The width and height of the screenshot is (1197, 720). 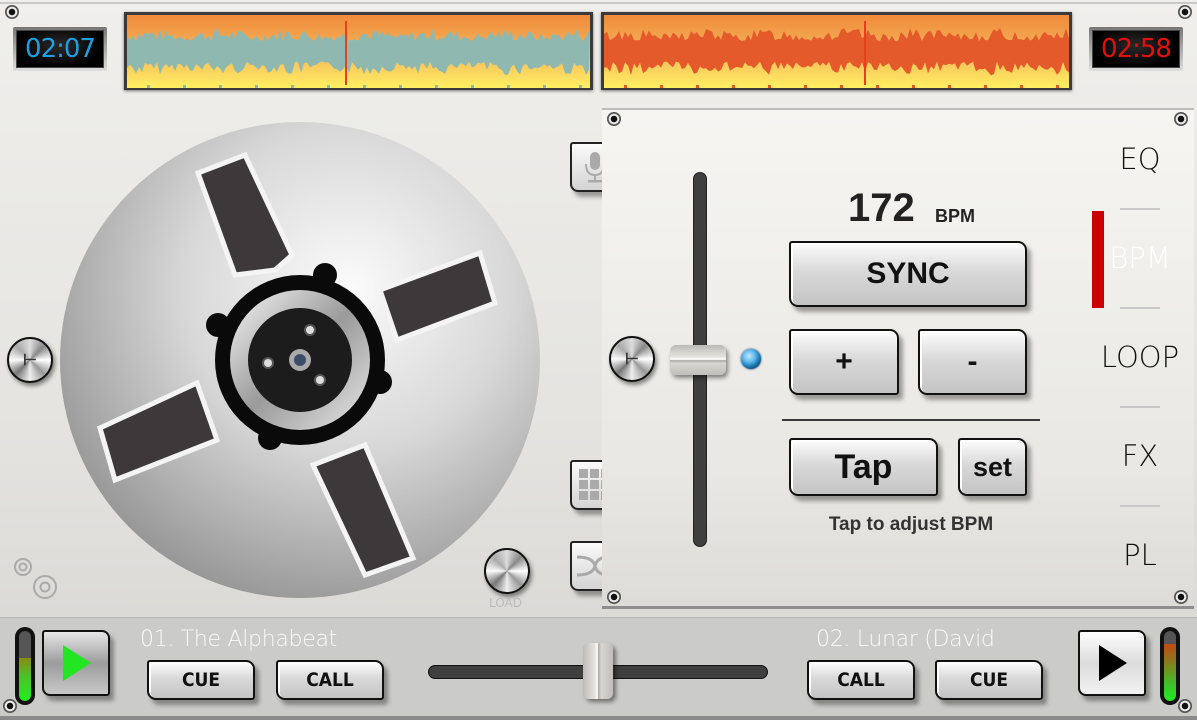 I want to click on right-playhead, so click(x=865, y=53).